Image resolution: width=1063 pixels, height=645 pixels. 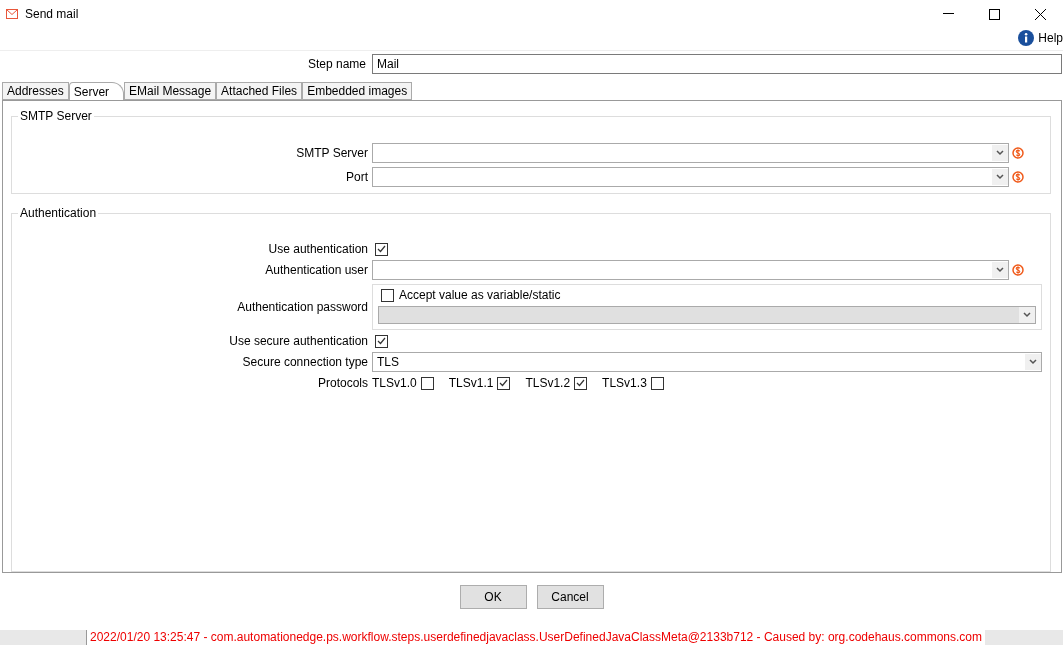 What do you see at coordinates (948, 14) in the screenshot?
I see `minimize-icon` at bounding box center [948, 14].